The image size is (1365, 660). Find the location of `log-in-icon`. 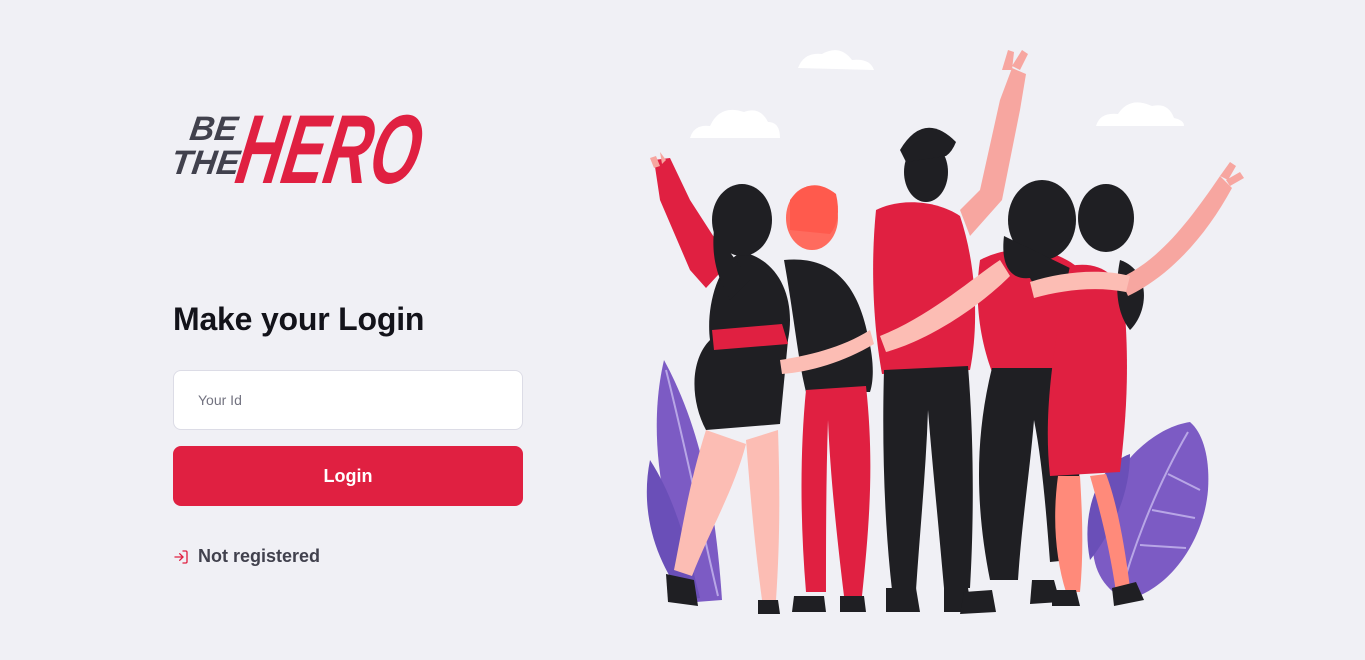

log-in-icon is located at coordinates (181, 556).